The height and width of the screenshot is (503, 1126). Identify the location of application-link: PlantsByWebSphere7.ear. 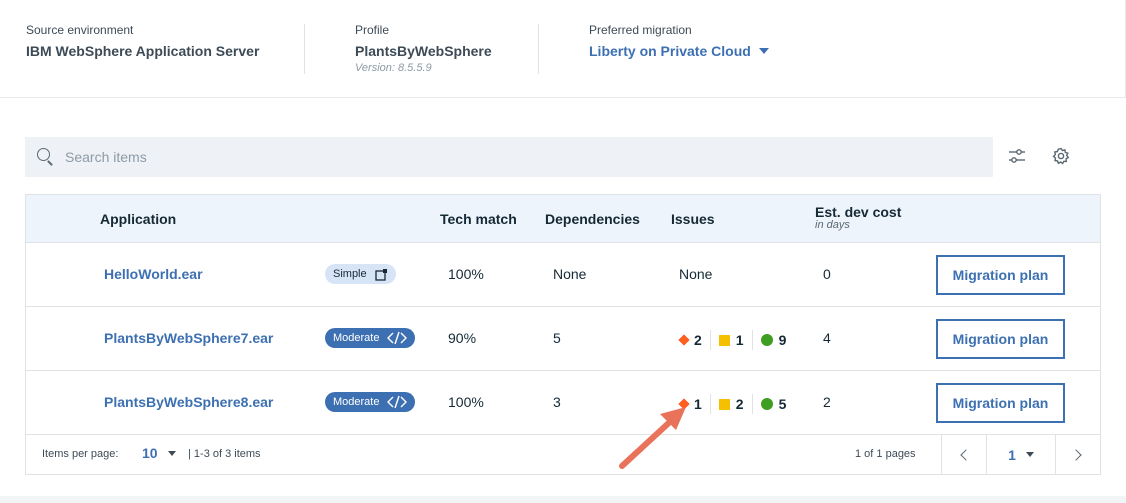
(188, 338).